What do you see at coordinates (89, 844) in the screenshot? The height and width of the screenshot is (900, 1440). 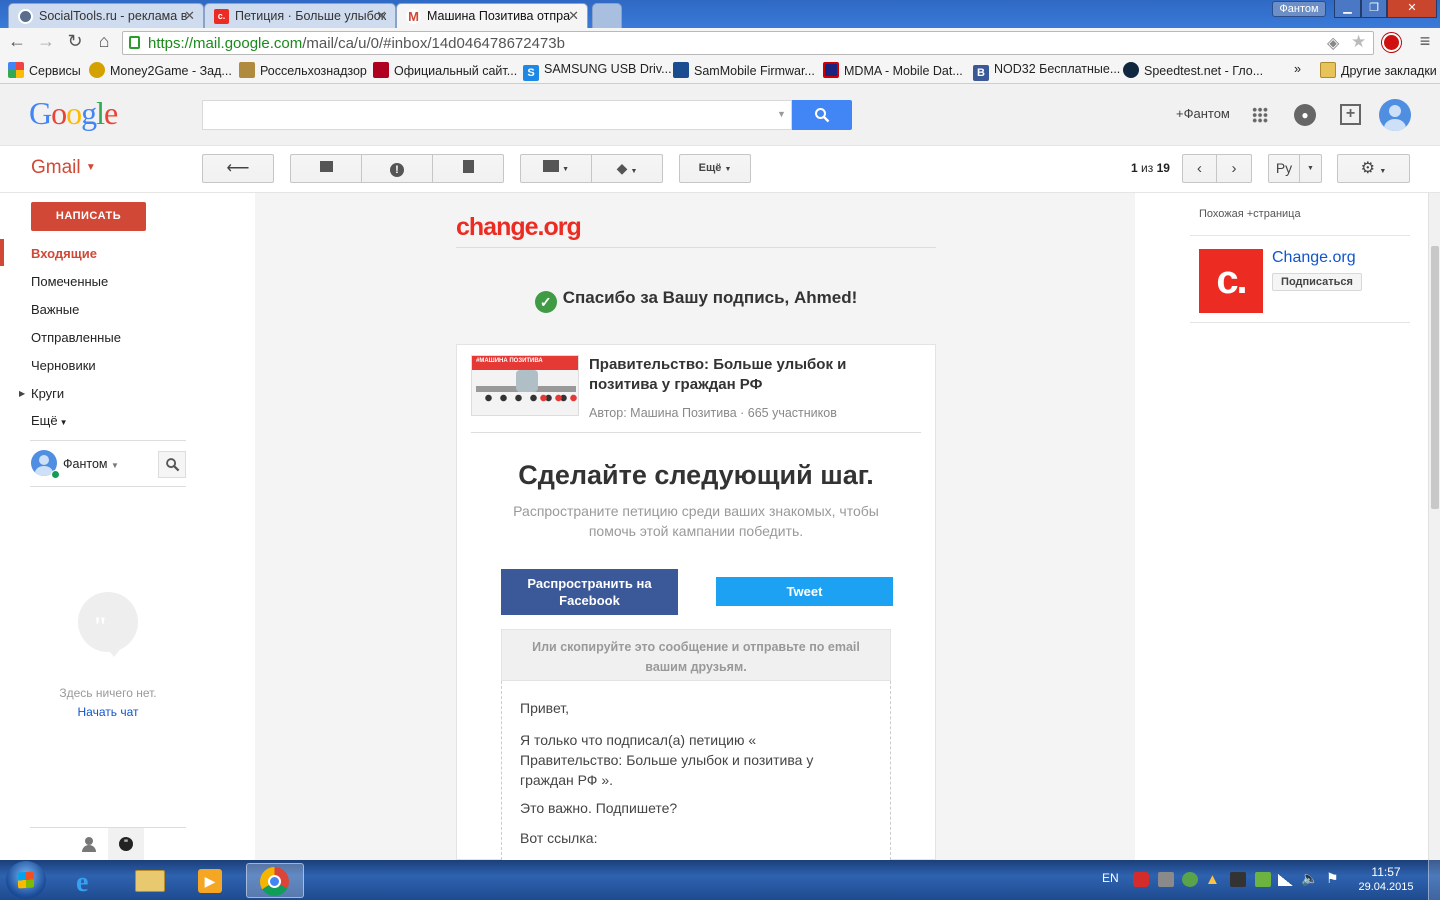 I see `contacts-icon` at bounding box center [89, 844].